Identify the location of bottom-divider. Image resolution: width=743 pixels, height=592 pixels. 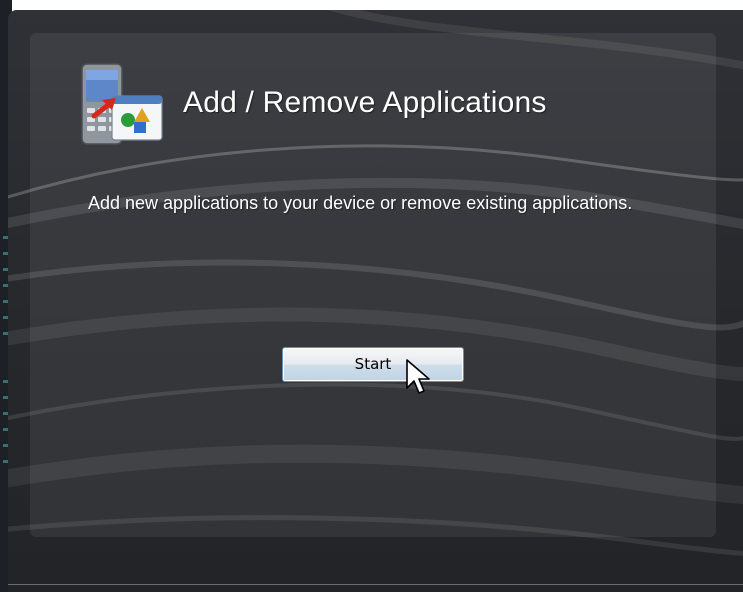
(375, 584).